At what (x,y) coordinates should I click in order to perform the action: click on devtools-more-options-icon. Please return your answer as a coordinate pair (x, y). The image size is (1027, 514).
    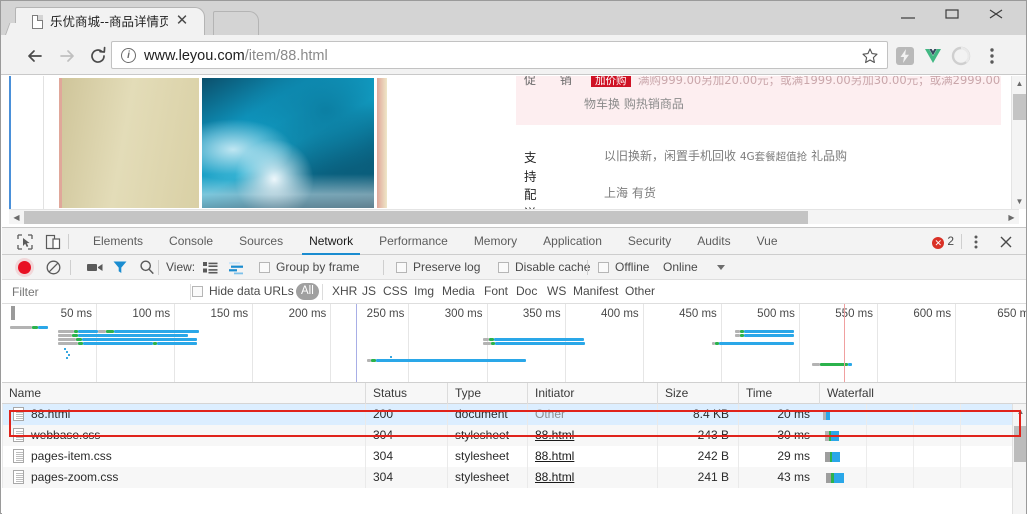
    Looking at the image, I should click on (976, 242).